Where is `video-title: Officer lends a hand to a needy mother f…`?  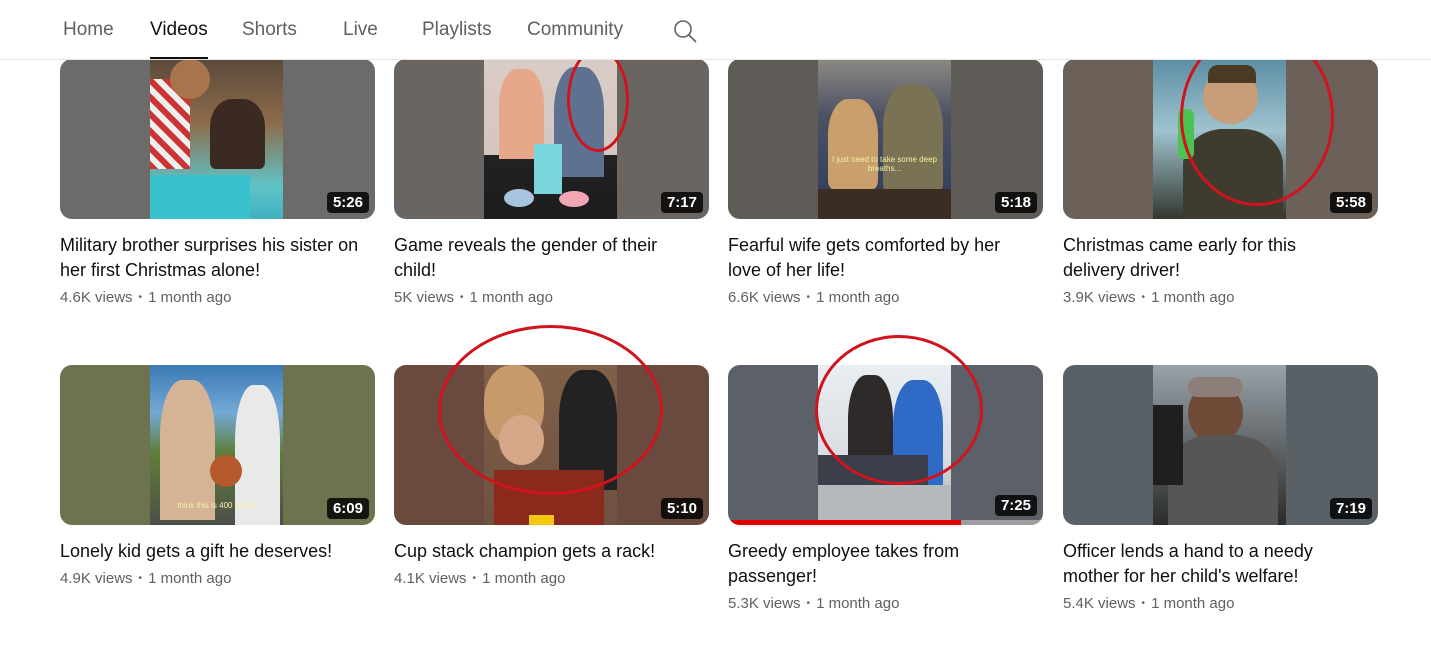
video-title: Officer lends a hand to a needy mother f… is located at coordinates (1213, 564).